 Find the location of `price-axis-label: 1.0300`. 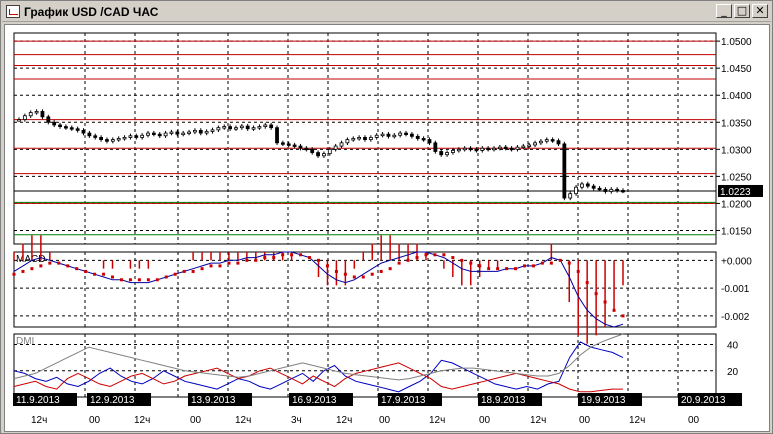

price-axis-label: 1.0300 is located at coordinates (736, 150).